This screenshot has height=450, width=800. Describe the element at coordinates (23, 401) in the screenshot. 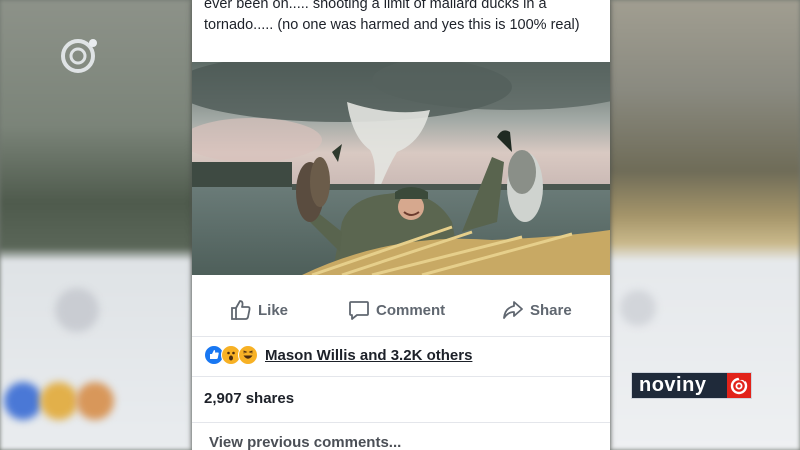

I see `ghost-reaction-blue` at that location.